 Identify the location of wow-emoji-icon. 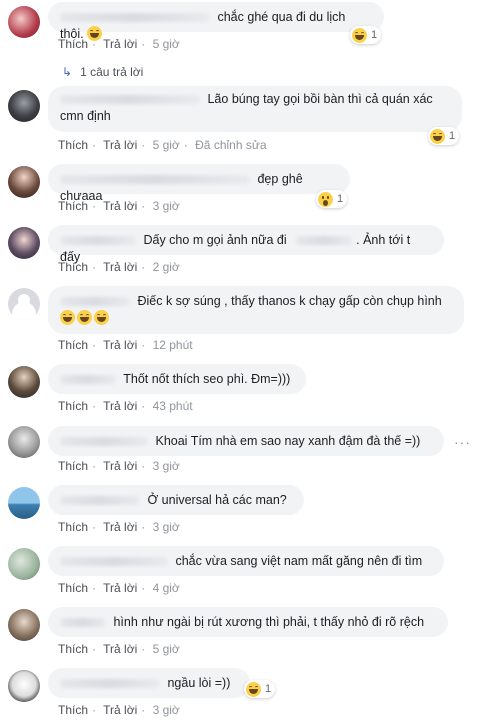
(325, 199).